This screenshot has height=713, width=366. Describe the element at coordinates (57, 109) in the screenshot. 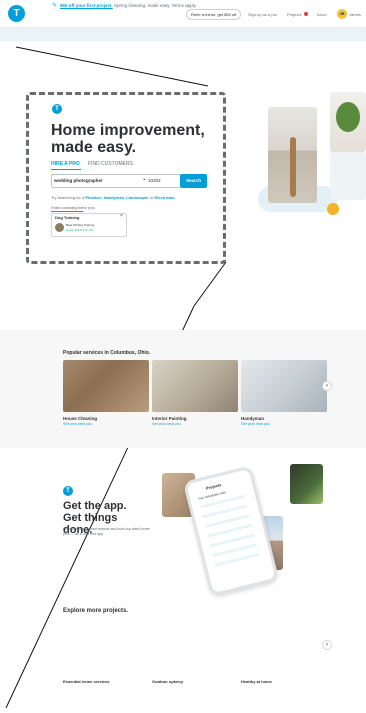

I see `hero-logo: T` at that location.